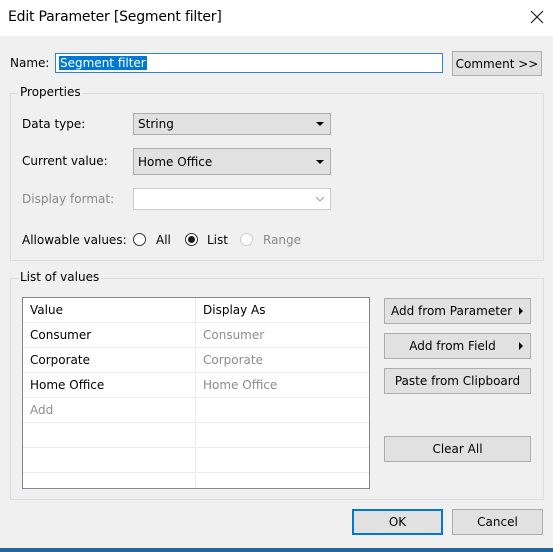 The image size is (553, 552). What do you see at coordinates (68, 199) in the screenshot?
I see `display-format-label: Display format:` at bounding box center [68, 199].